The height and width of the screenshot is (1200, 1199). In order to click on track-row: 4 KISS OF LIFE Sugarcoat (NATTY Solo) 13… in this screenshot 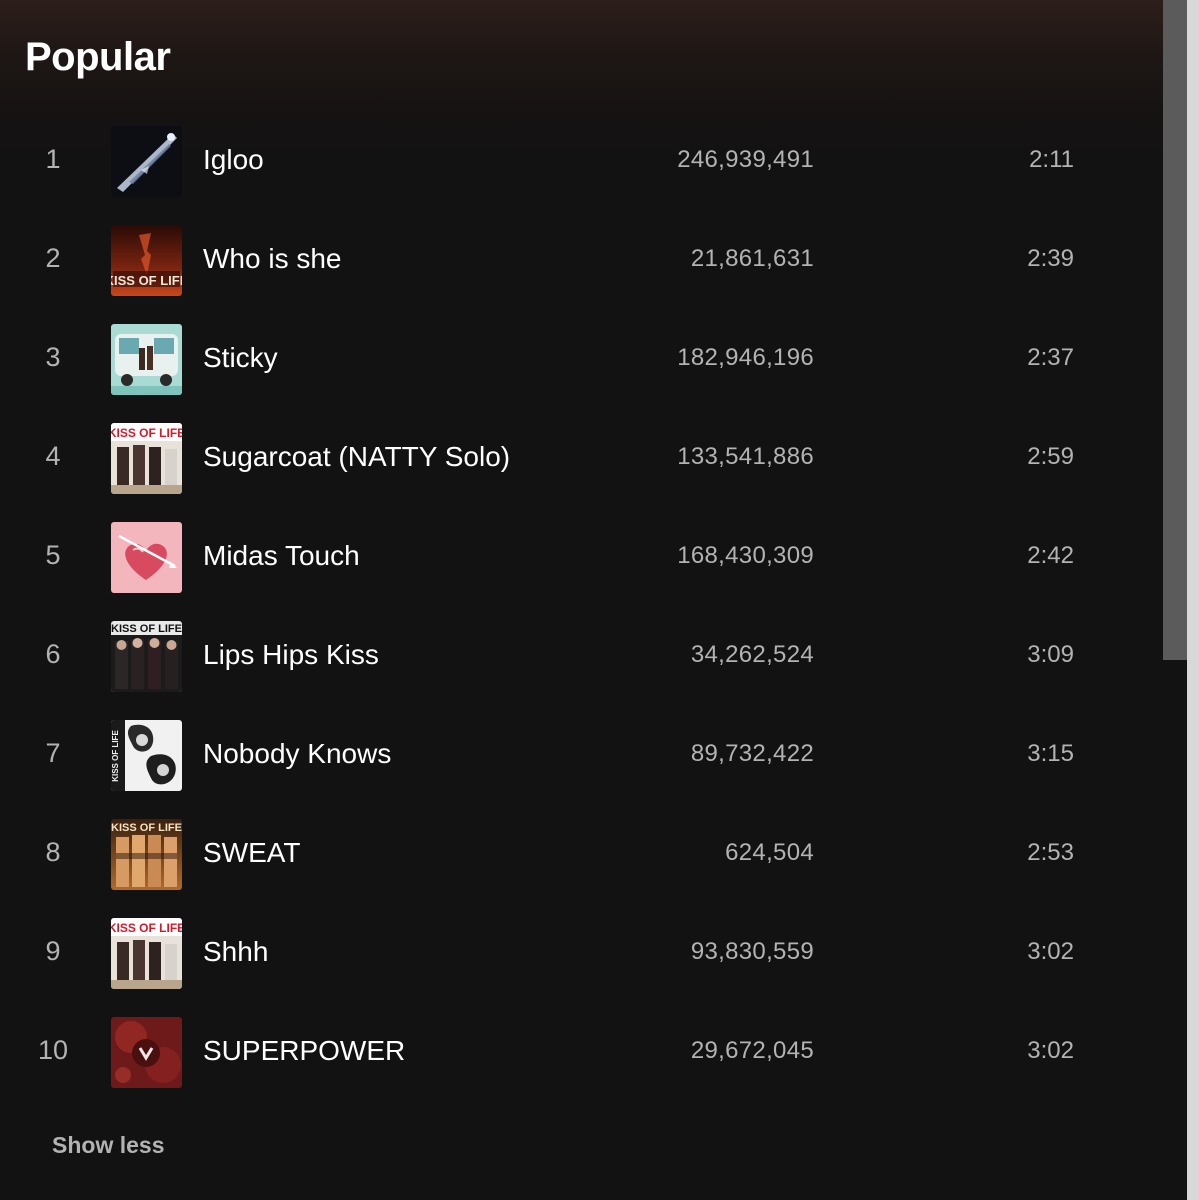, I will do `click(580, 457)`.